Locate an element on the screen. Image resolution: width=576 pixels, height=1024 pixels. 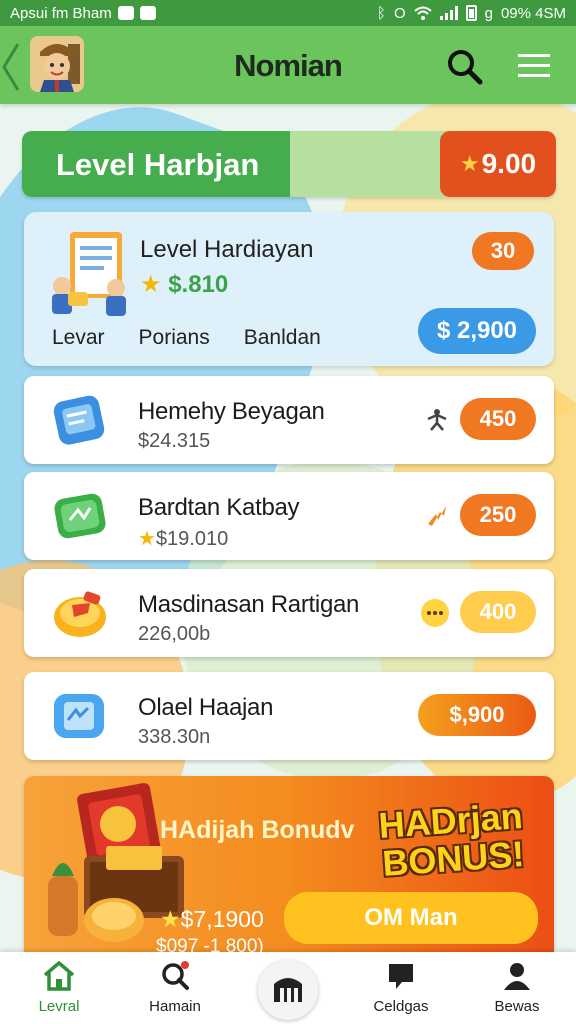
item-title: Bardtan Katbay is located at coordinates (219, 507).